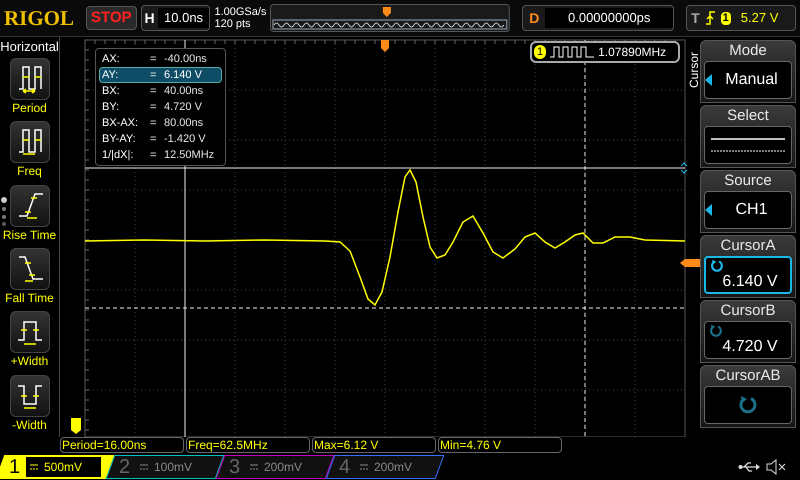  I want to click on softkey-label: CursorA, so click(748, 246).